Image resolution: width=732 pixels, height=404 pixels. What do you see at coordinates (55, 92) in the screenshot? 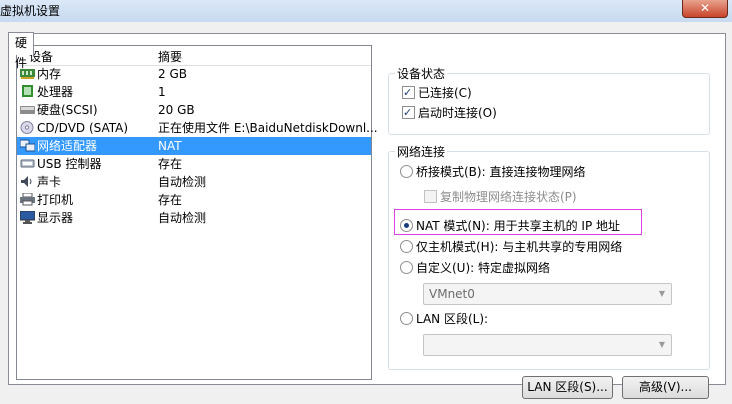
I see `device-name: 处理器` at bounding box center [55, 92].